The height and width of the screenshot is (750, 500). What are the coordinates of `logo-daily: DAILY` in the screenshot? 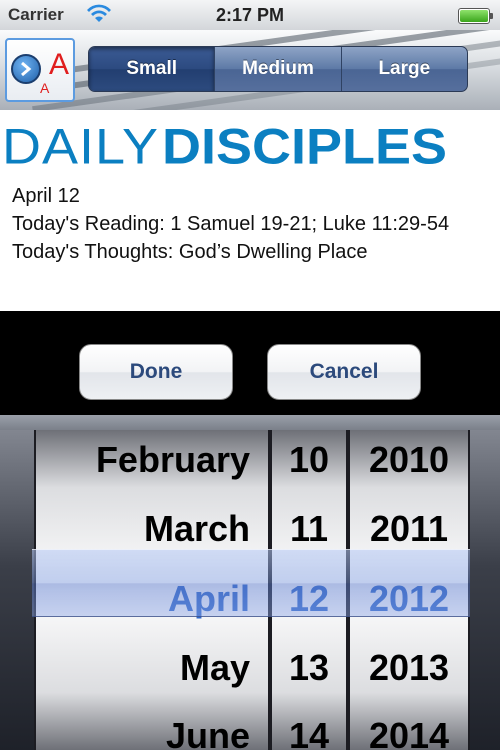 It's located at (81, 147).